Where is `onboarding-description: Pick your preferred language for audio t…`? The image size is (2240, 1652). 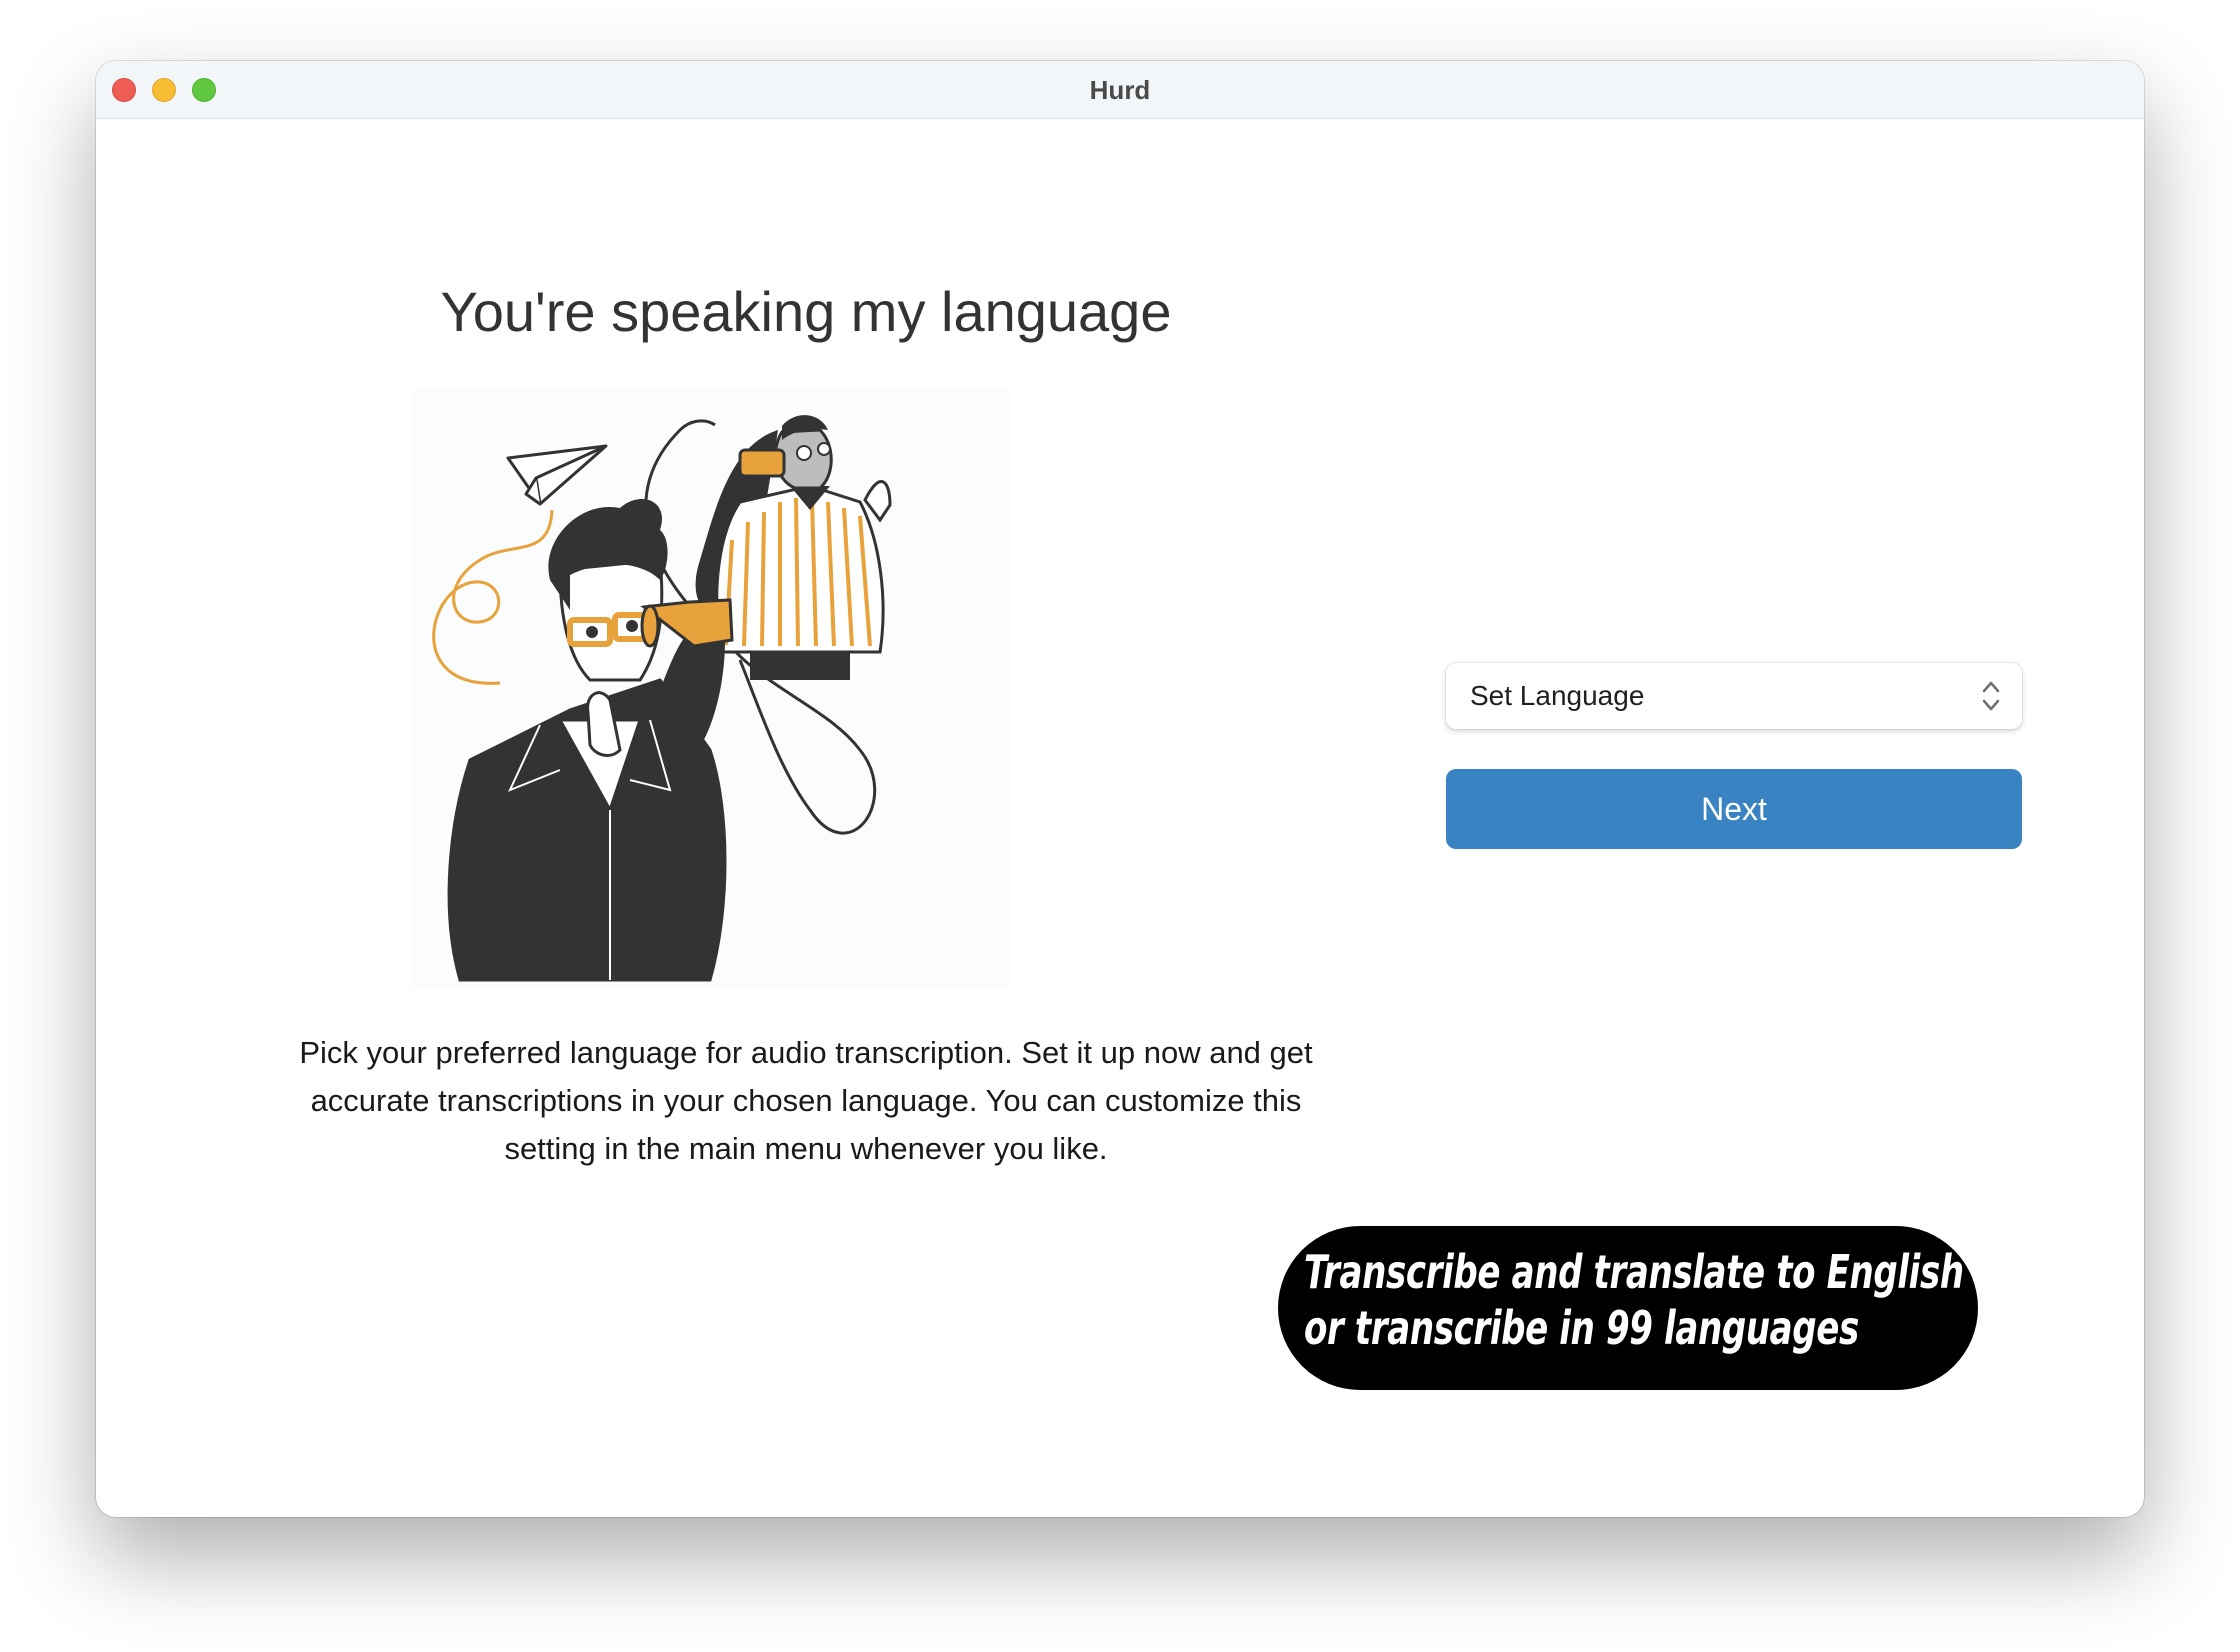
onboarding-description: Pick your preferred language for audio t… is located at coordinates (806, 1100).